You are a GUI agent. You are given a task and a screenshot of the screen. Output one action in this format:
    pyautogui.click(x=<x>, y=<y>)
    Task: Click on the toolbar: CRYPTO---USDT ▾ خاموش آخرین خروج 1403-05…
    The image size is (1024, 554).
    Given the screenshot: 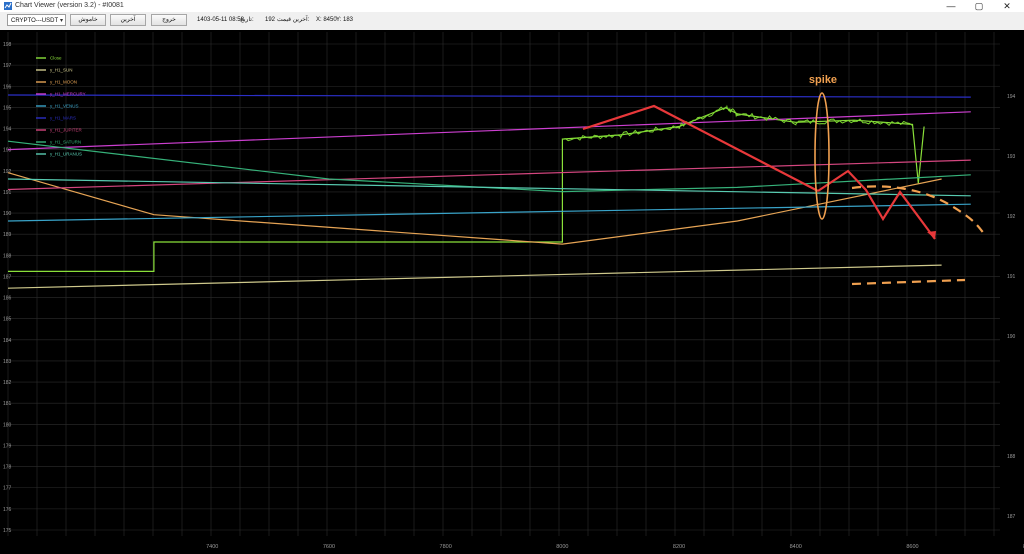 What is the action you would take?
    pyautogui.click(x=512, y=21)
    